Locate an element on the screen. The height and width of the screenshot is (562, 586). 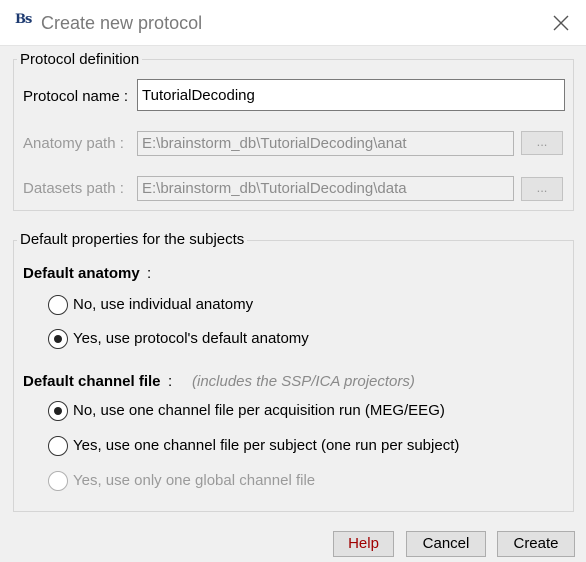
radio-label: Yes, use protocol's default anatomy is located at coordinates (191, 338).